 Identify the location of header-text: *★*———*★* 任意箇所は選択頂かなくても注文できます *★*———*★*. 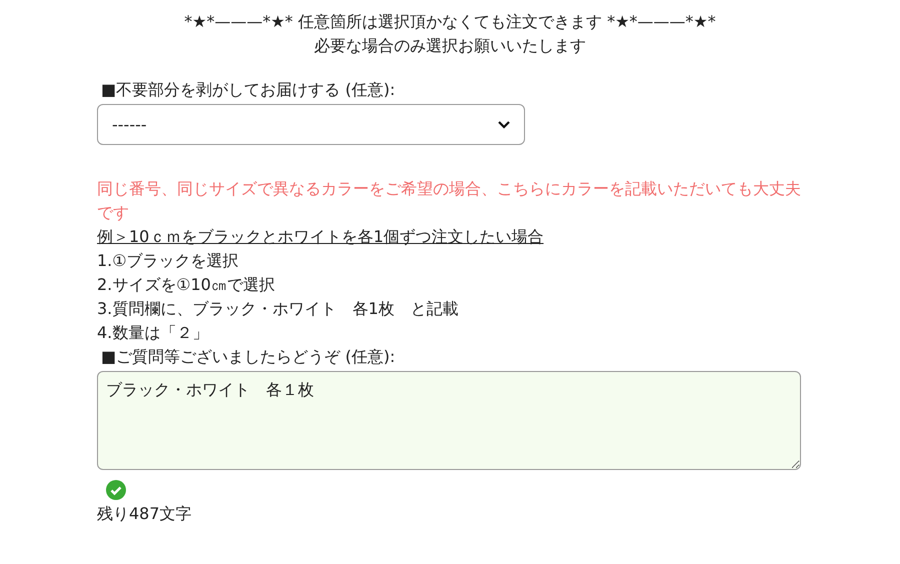
(450, 22).